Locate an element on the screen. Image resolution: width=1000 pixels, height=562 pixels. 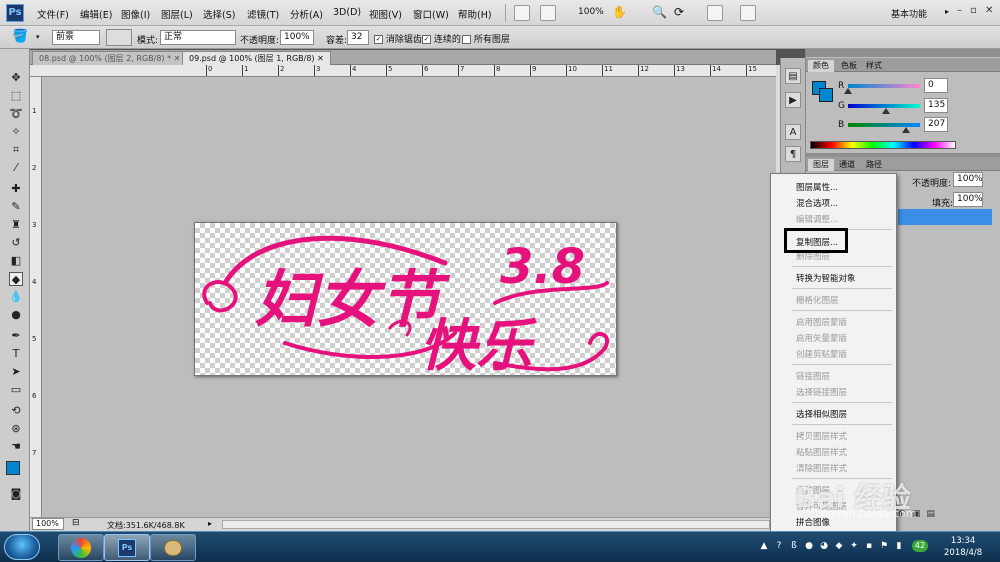
view-extras-icon is located at coordinates (548, 13).